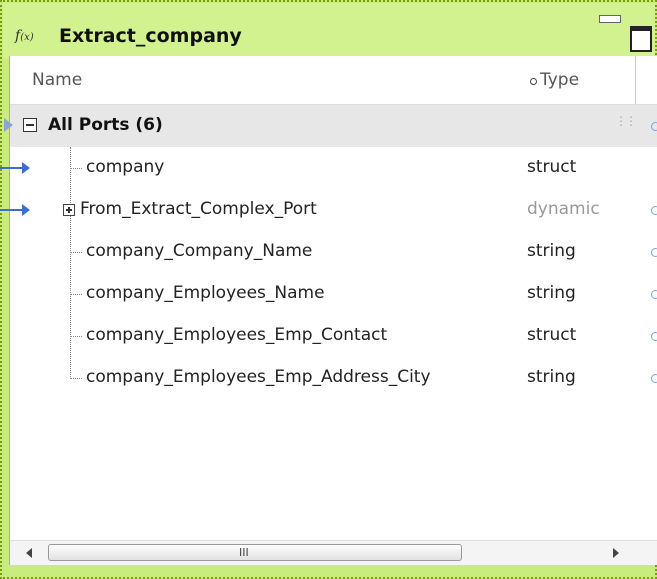 This screenshot has width=657, height=579. What do you see at coordinates (199, 251) in the screenshot?
I see `port-name: company_Company_Name` at bounding box center [199, 251].